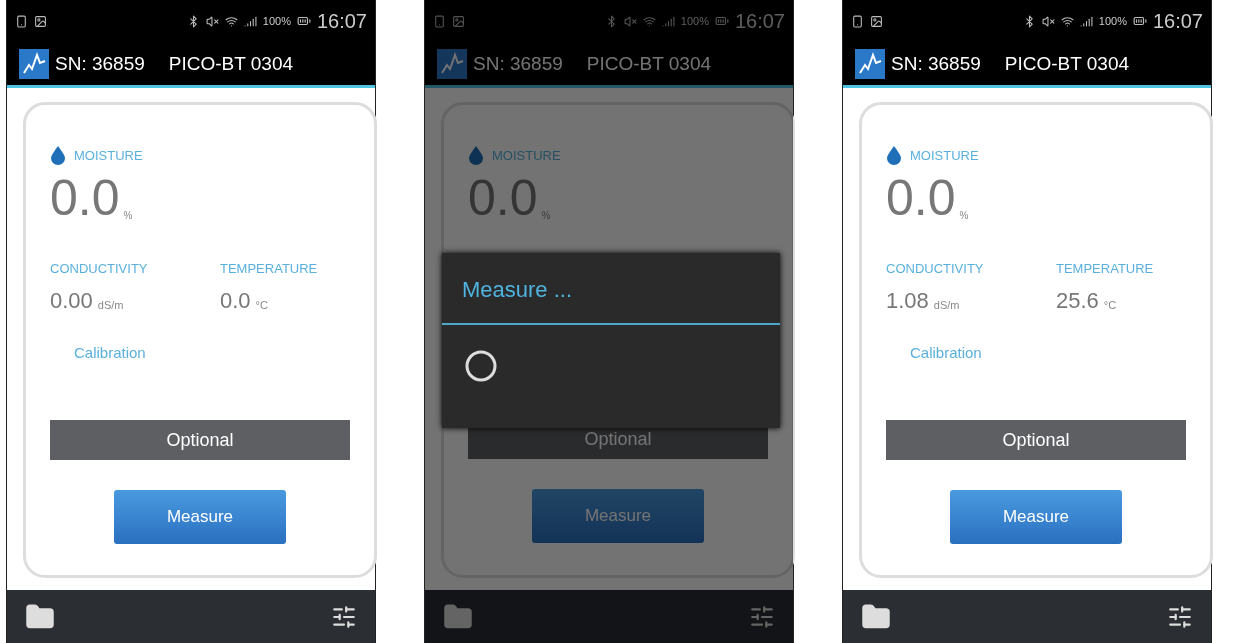 Image resolution: width=1234 pixels, height=643 pixels. What do you see at coordinates (235, 301) in the screenshot?
I see `temperature-value: 0.0` at bounding box center [235, 301].